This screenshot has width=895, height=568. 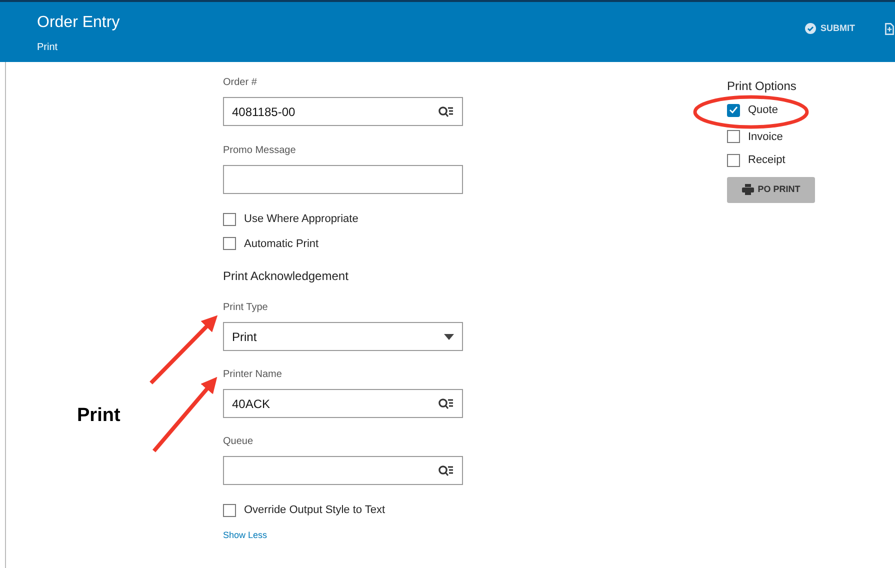 I want to click on printer-icon, so click(x=748, y=189).